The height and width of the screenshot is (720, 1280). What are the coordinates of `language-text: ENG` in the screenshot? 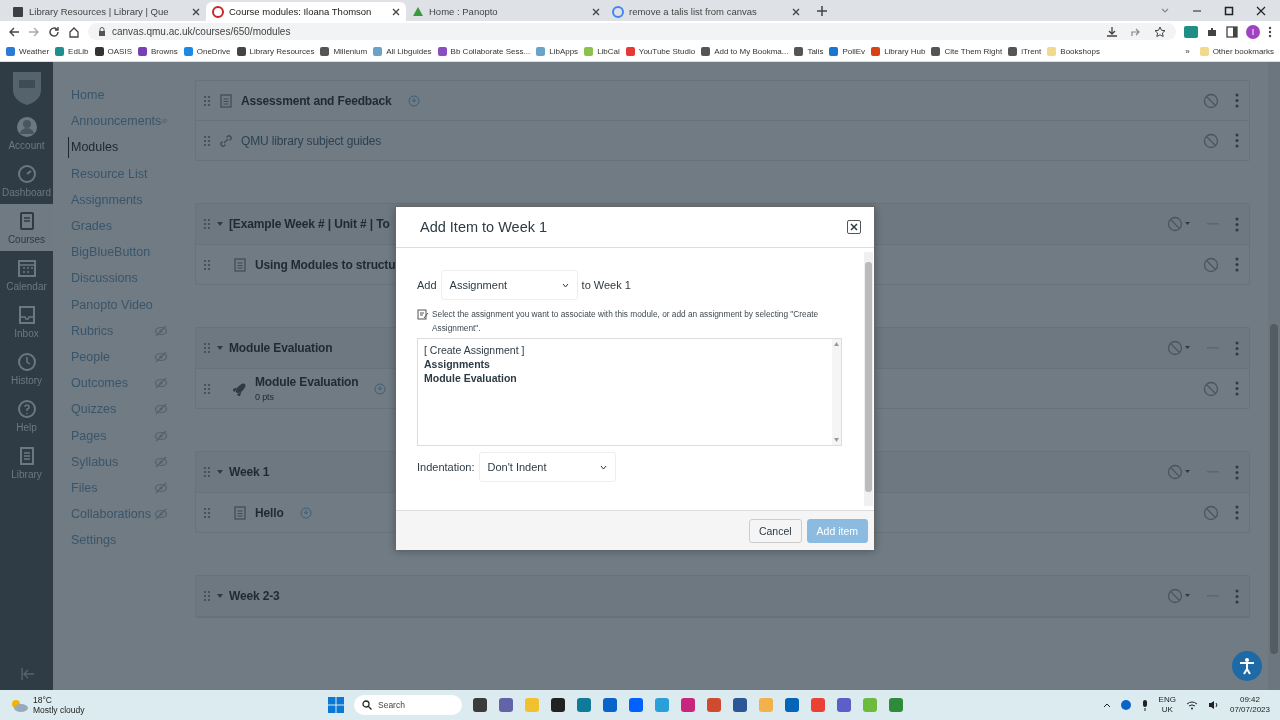 It's located at (1167, 700).